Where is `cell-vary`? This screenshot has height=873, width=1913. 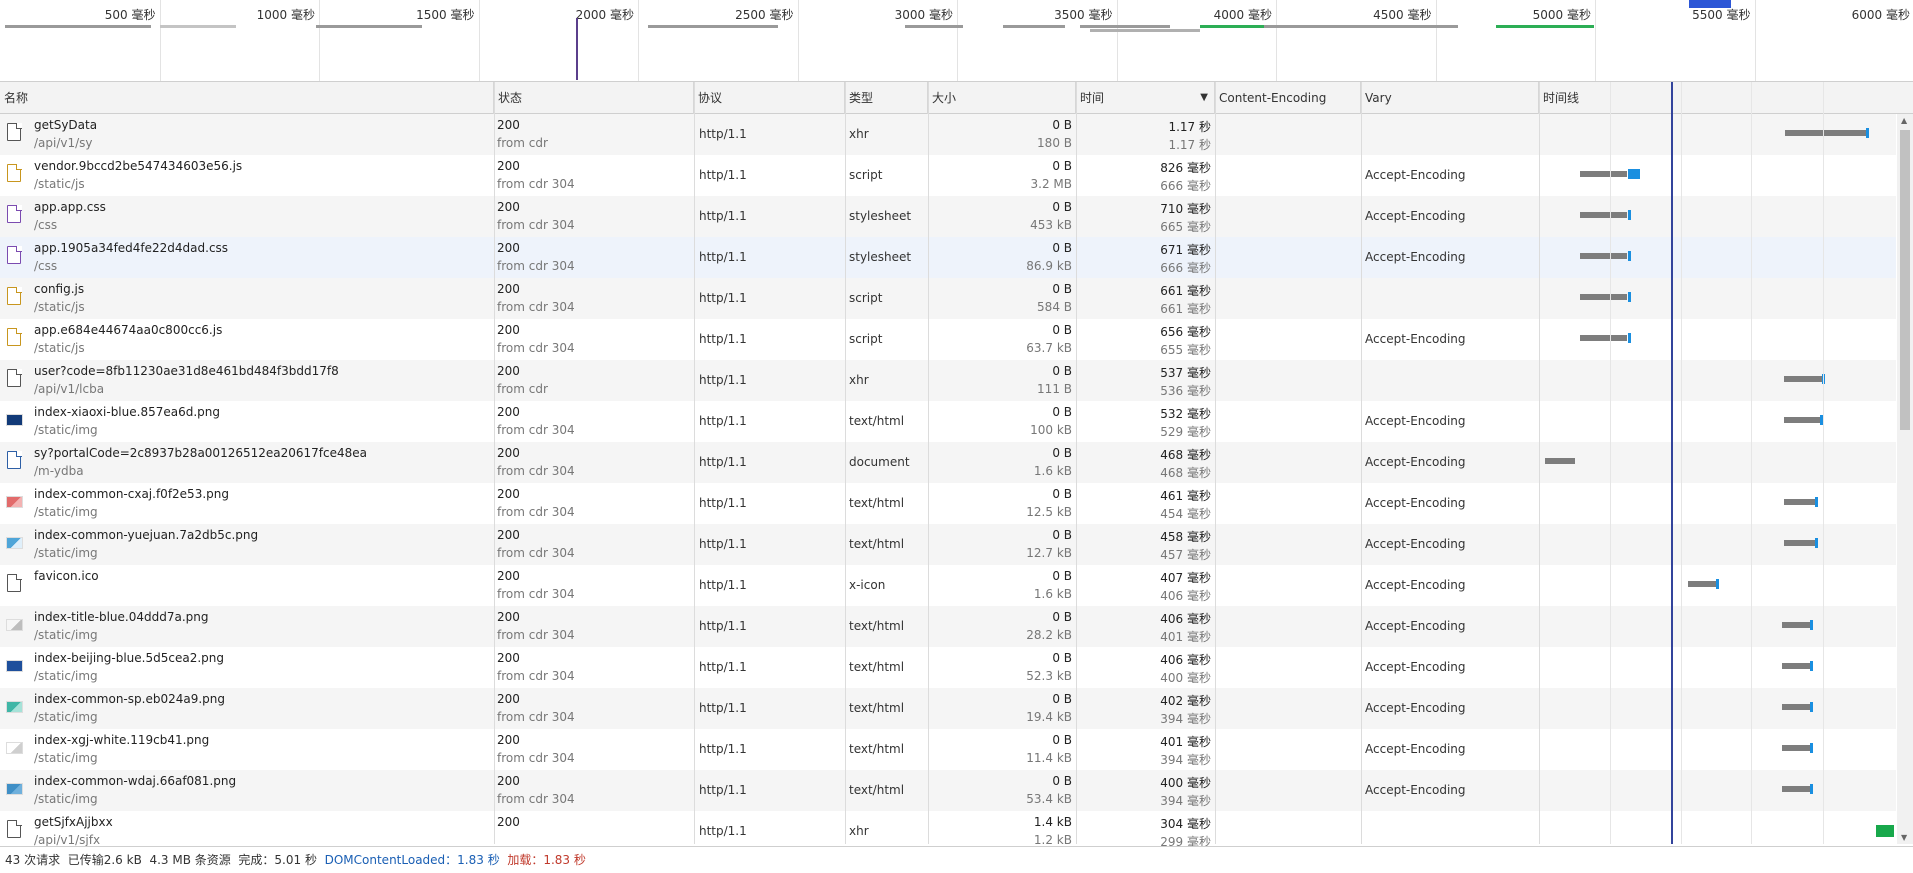
cell-vary is located at coordinates (1451, 134).